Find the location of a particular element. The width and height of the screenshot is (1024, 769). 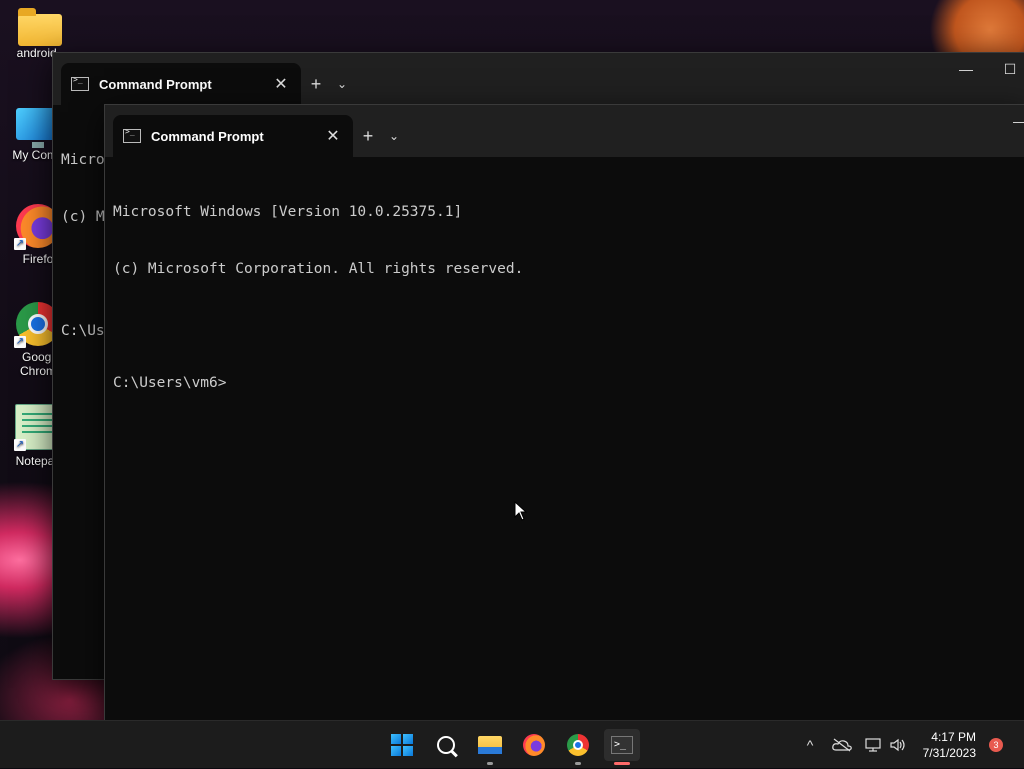

window-titlebar: Command Prompt ✕ + ⌄ — ☐ is located at coordinates (538, 79).